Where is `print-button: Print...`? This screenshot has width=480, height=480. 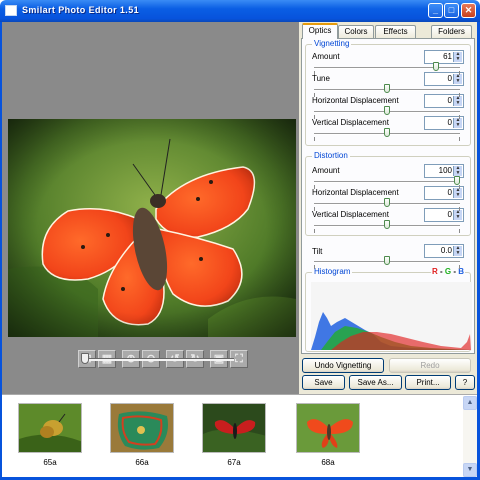 print-button: Print... is located at coordinates (428, 382).